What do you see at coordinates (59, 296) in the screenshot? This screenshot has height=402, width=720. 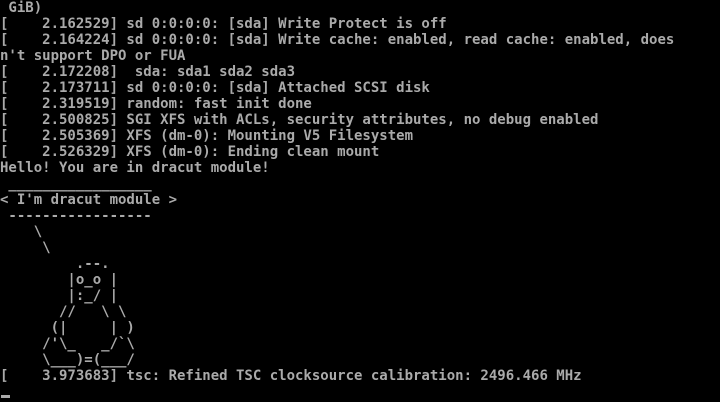 I see `console-line: |:_/ |` at bounding box center [59, 296].